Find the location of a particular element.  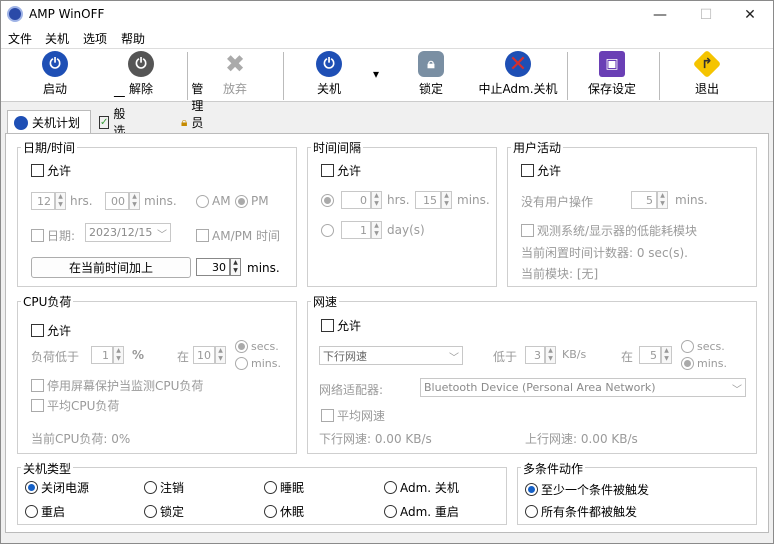

monitor-lowpower-checkbox: 观测系统/显示器的低能耗模块 is located at coordinates (609, 230).